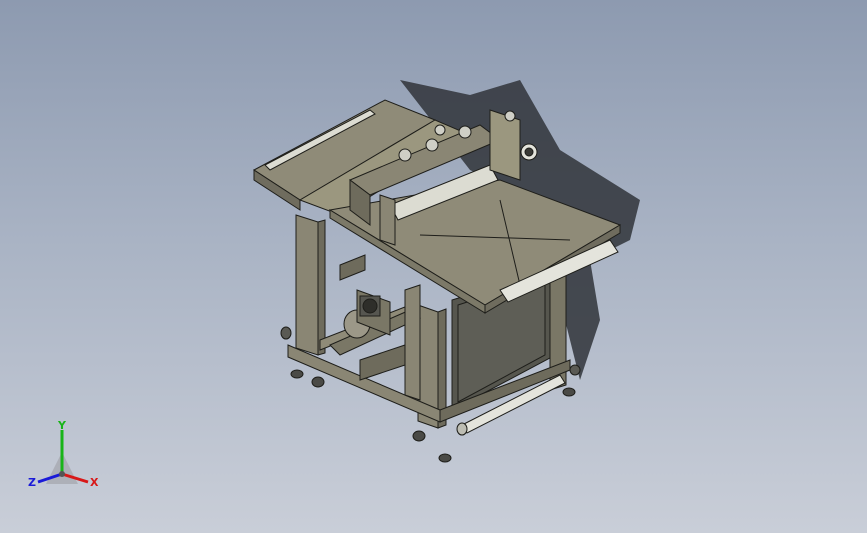 The width and height of the screenshot is (867, 533). Describe the element at coordinates (367, 314) in the screenshot. I see `drive-motor` at that location.